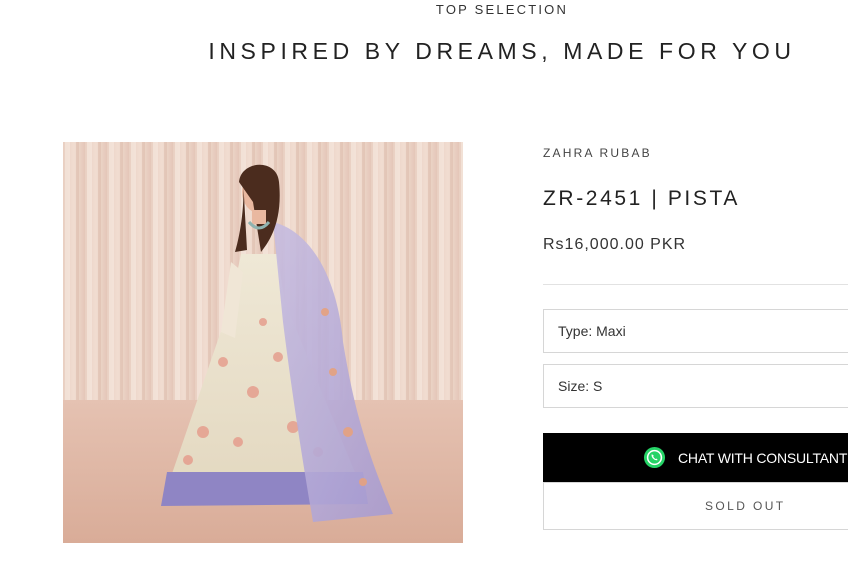 The height and width of the screenshot is (566, 848). Describe the element at coordinates (592, 331) in the screenshot. I see `type-select-label: Type: Maxi` at that location.